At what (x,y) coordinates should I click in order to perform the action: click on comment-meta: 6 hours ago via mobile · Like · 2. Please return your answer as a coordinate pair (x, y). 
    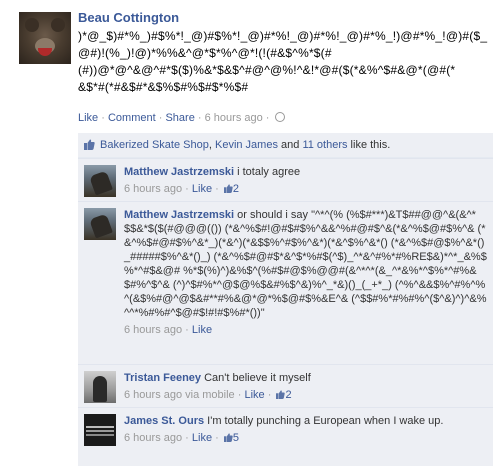
    Looking at the image, I should click on (208, 395).